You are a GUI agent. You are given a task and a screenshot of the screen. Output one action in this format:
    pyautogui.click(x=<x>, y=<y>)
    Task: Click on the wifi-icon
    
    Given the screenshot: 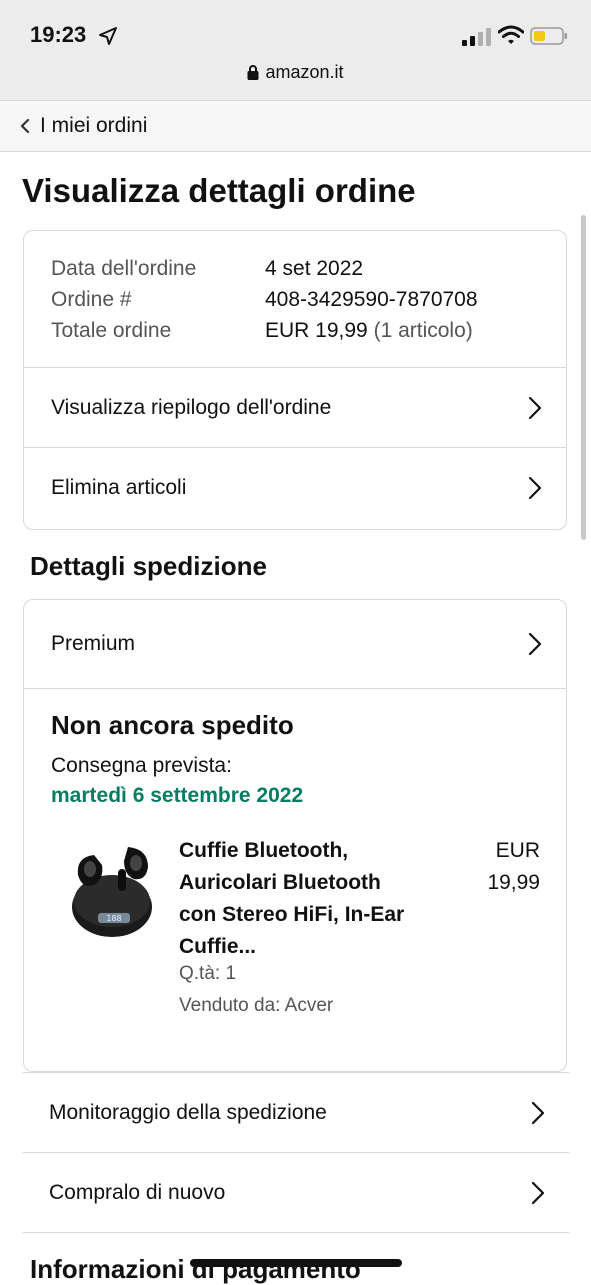 What is the action you would take?
    pyautogui.click(x=511, y=34)
    